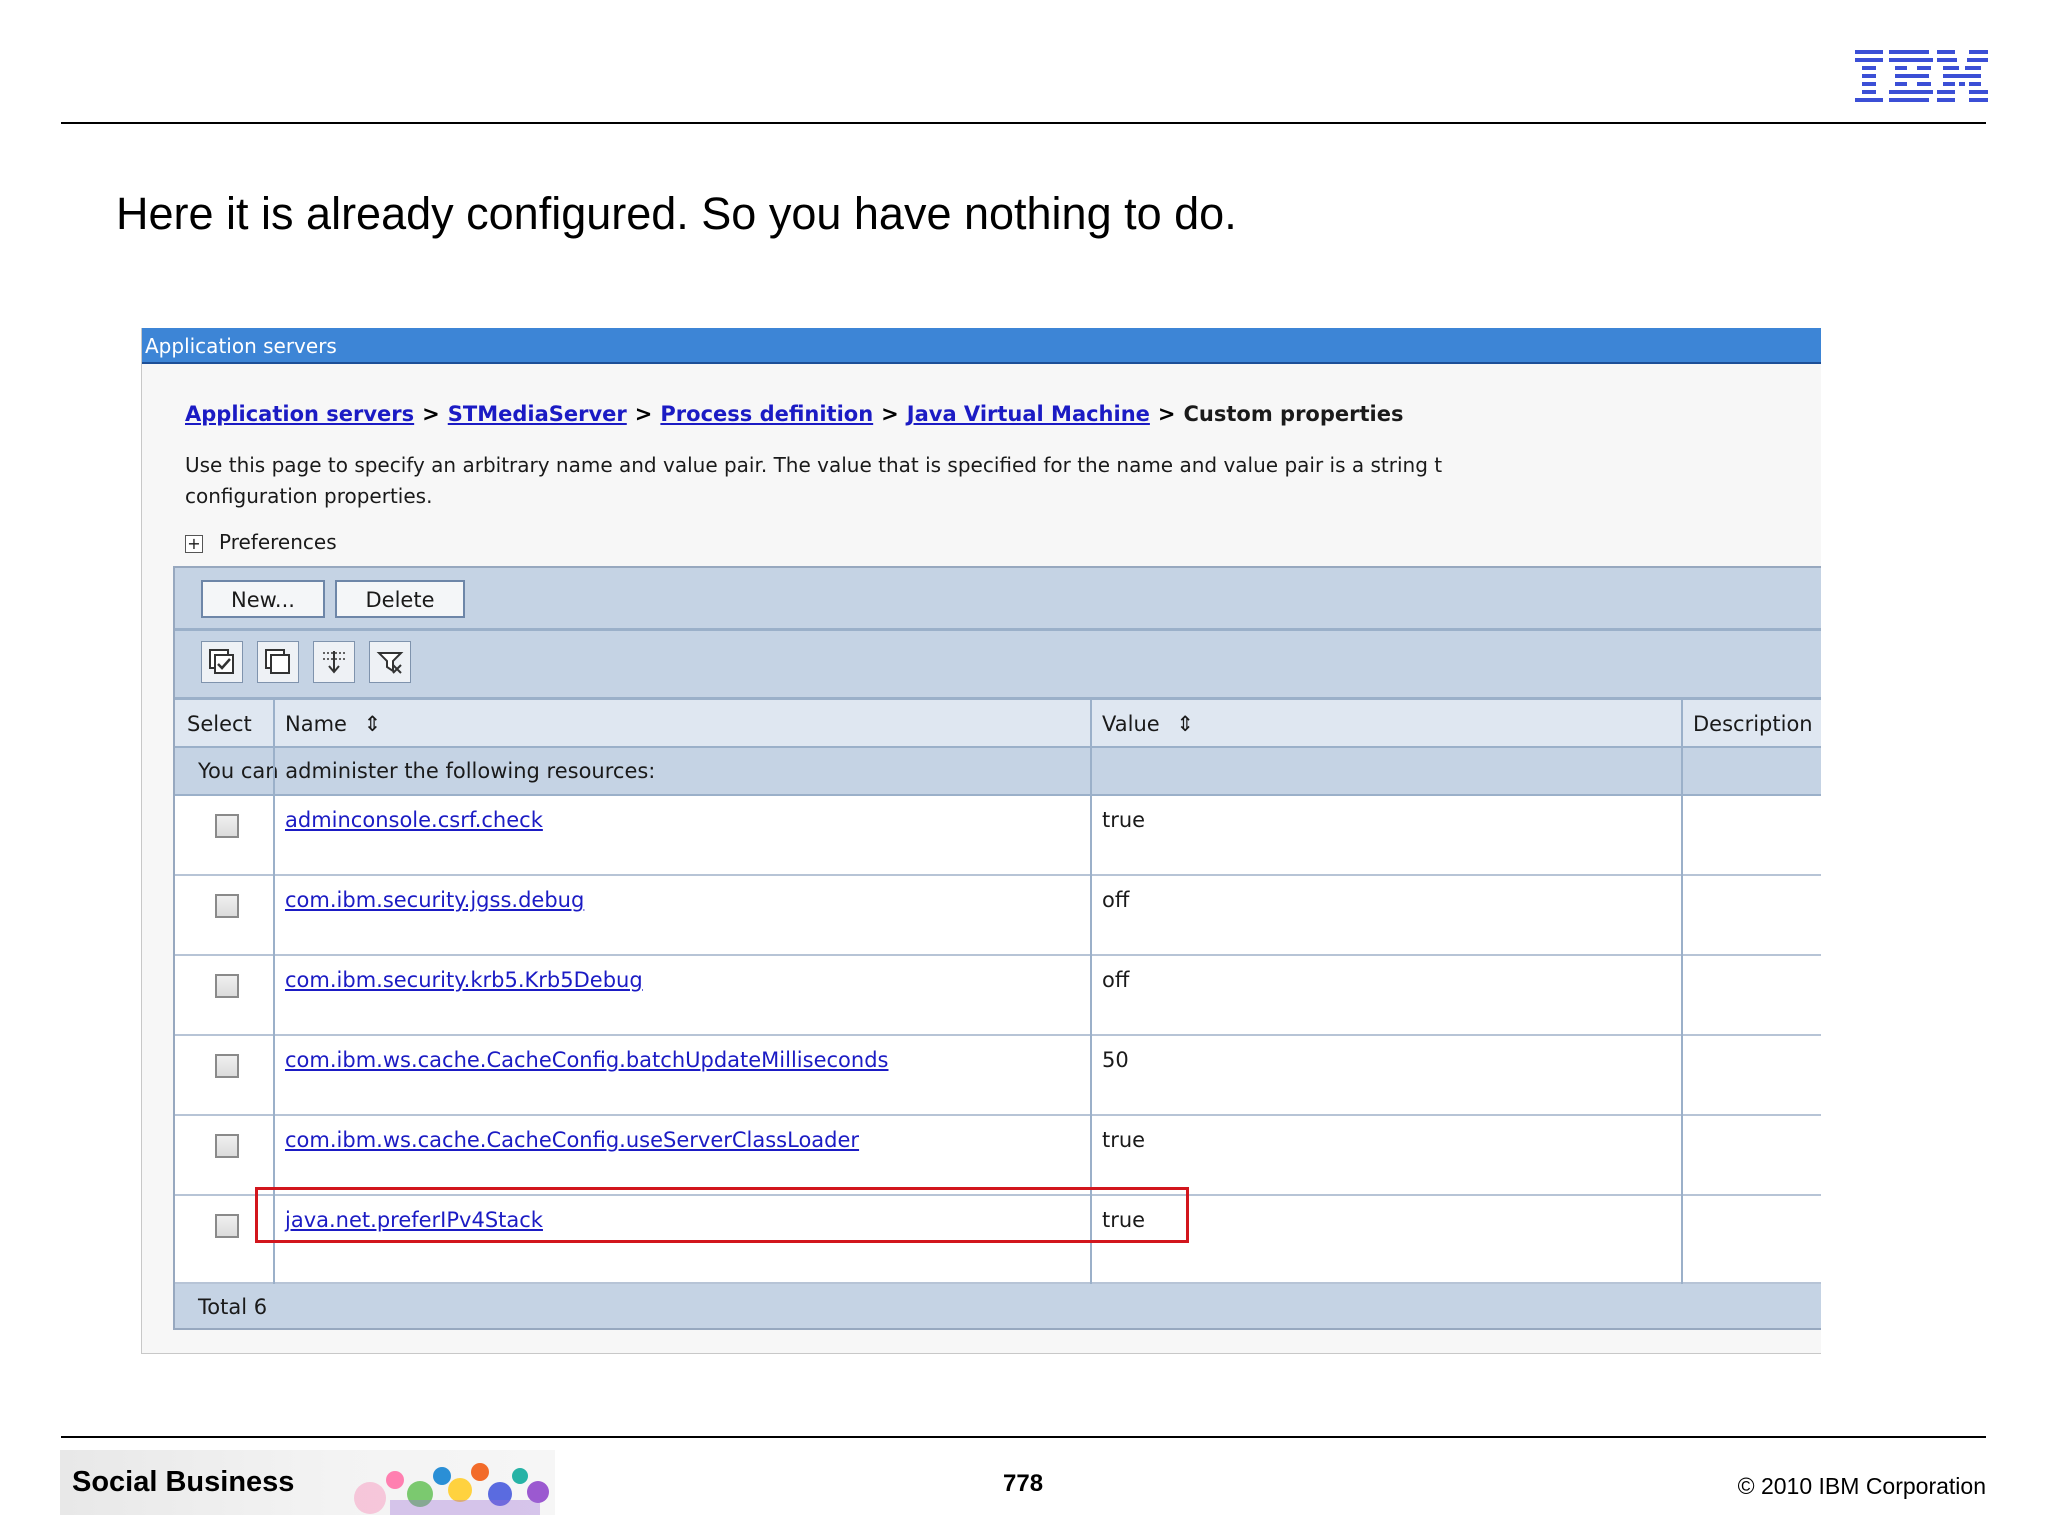 The width and height of the screenshot is (2048, 1536). I want to click on table-toolbar, so click(998, 665).